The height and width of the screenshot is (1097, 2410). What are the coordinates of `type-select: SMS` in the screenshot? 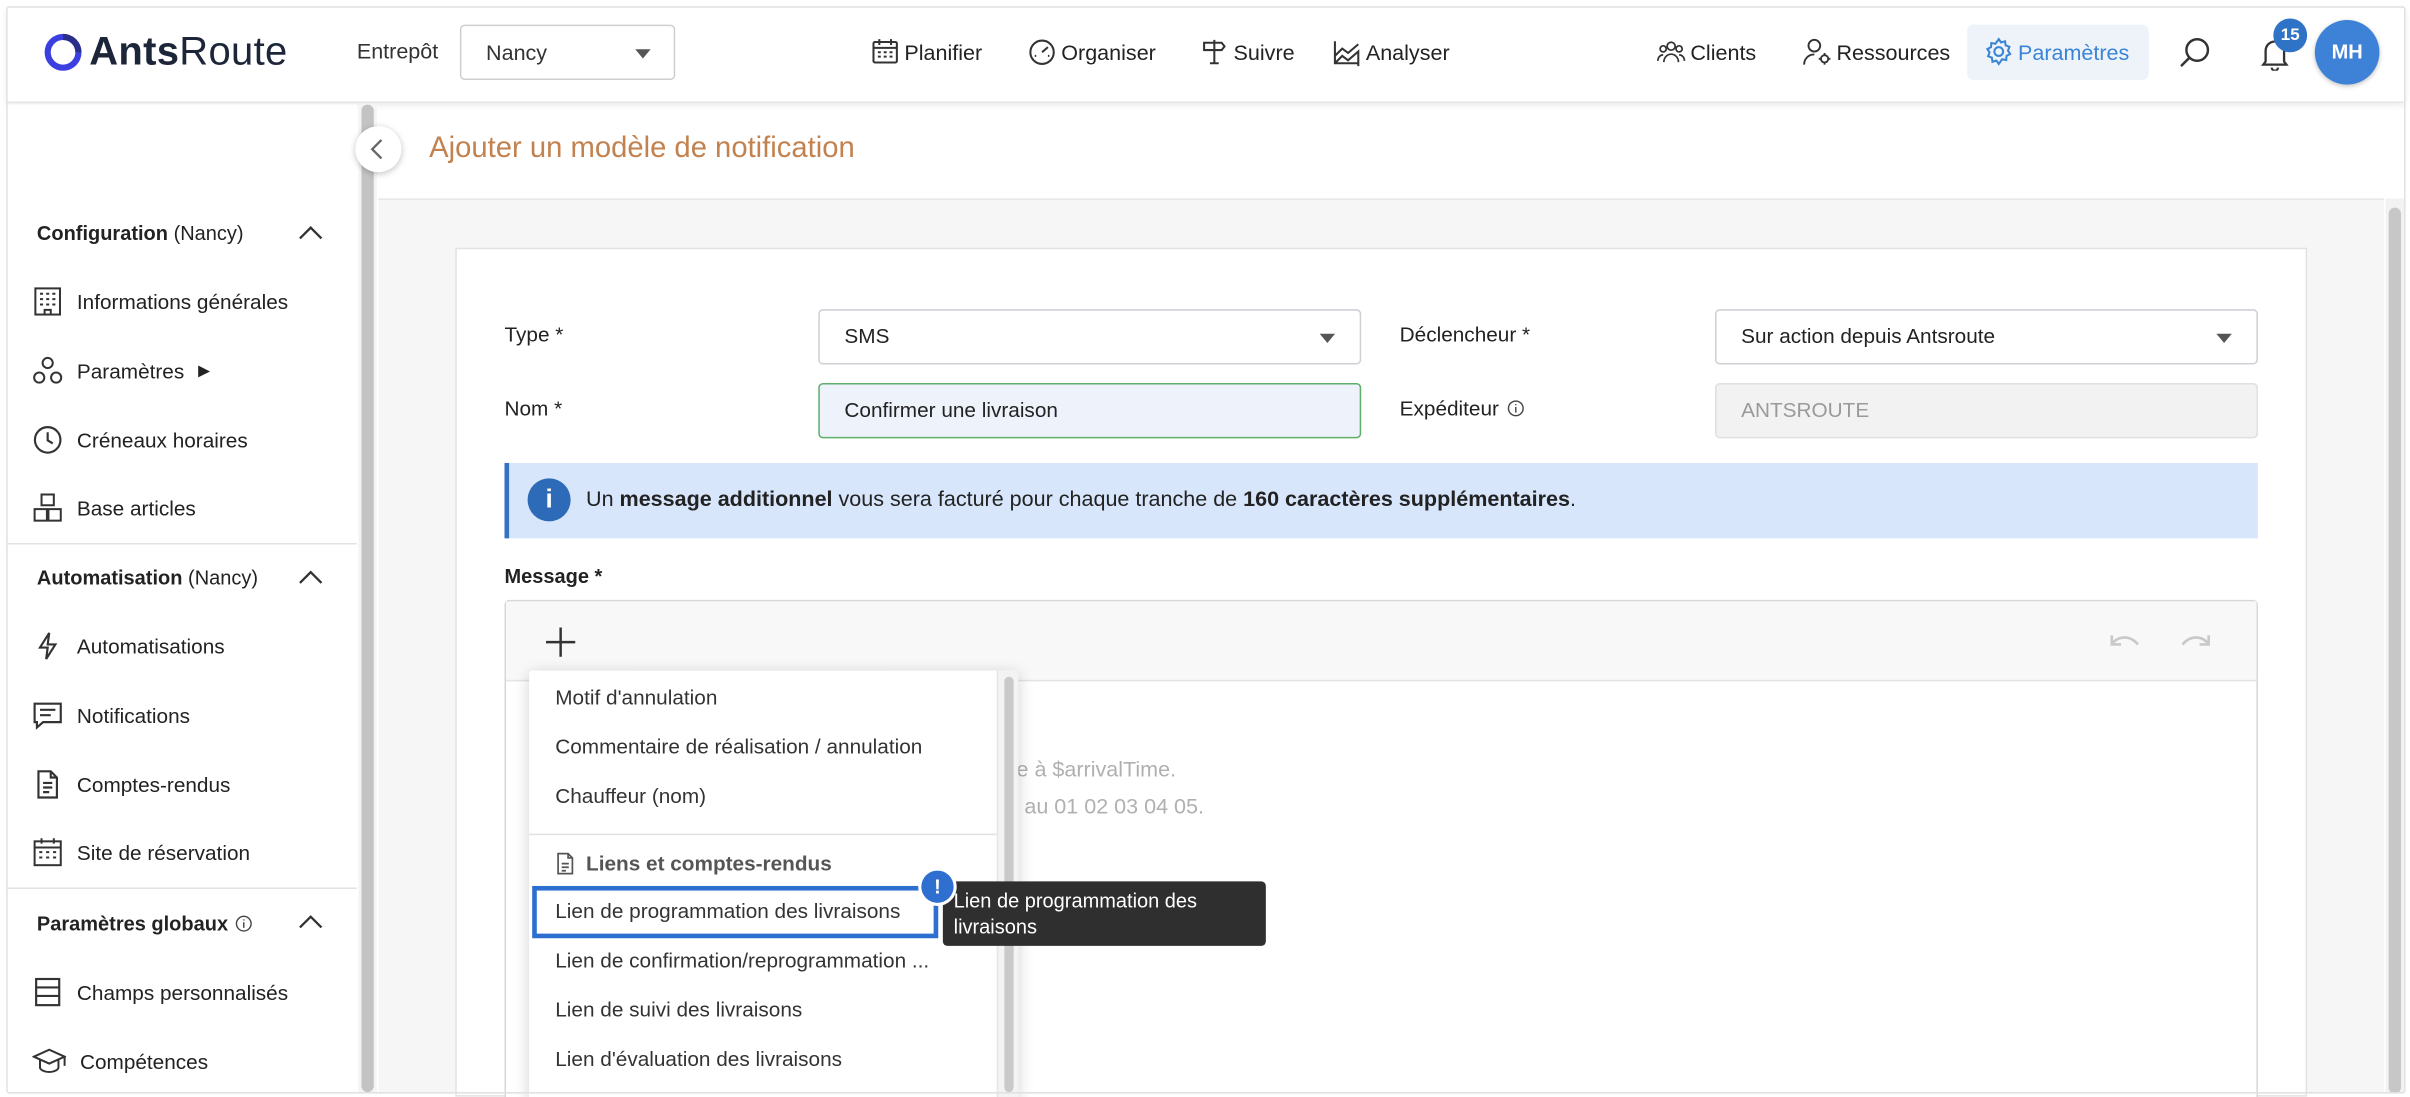 It's located at (1090, 337).